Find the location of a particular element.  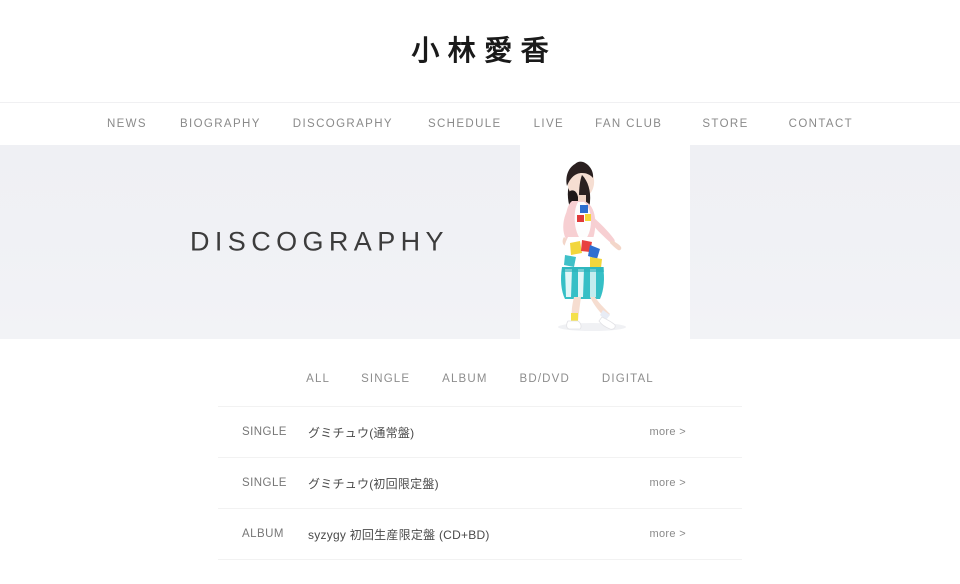

table-row: SINGLE グミチュウ(初回限定盤) more > is located at coordinates (480, 483).